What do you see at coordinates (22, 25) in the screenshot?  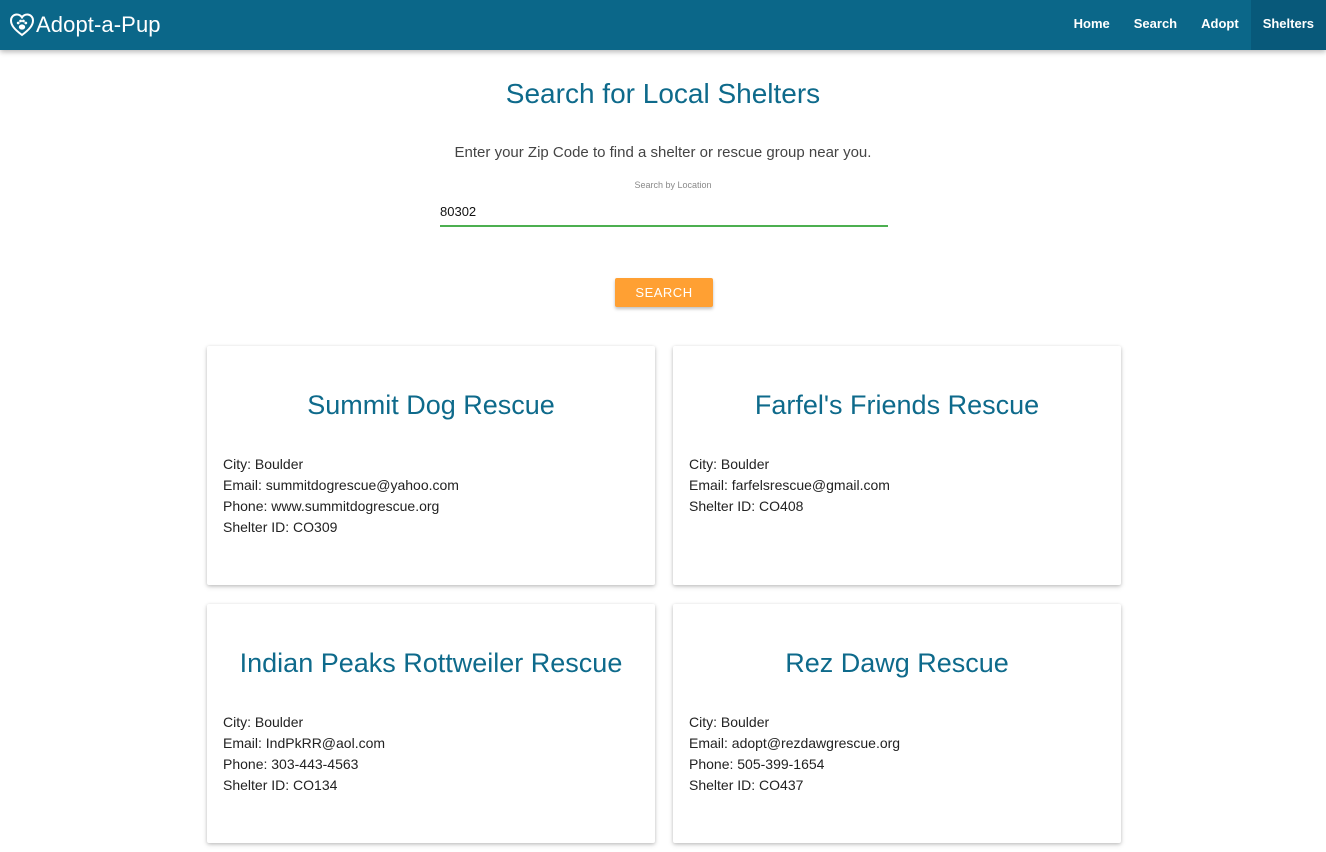 I see `heart-paw-icon` at bounding box center [22, 25].